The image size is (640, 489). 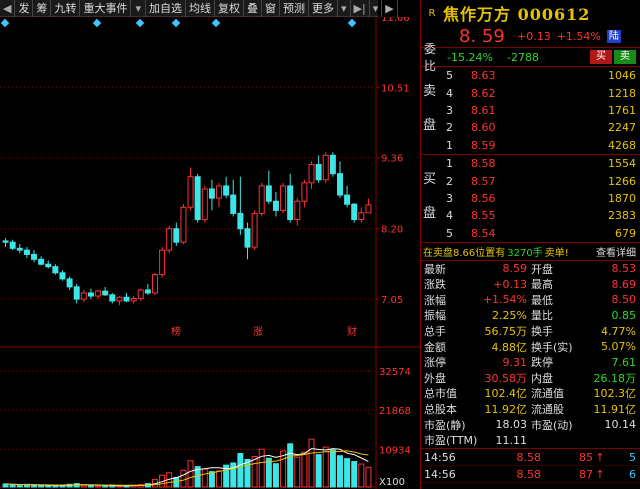 I want to click on ask-row: 2 8.60 2247, so click(x=530, y=127).